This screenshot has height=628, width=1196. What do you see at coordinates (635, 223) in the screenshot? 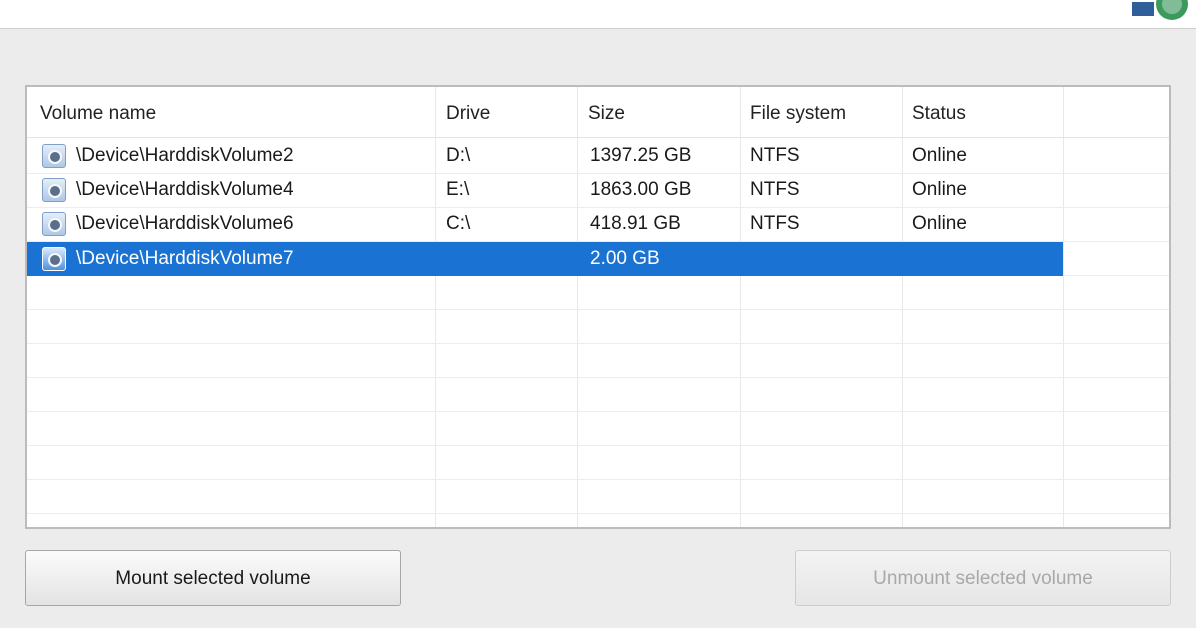
I see `cell-size: 418.91 GB` at bounding box center [635, 223].